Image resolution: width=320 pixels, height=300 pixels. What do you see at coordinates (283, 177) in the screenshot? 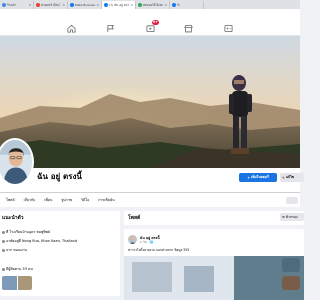
I see `pencil-icon: ✎` at bounding box center [283, 177].